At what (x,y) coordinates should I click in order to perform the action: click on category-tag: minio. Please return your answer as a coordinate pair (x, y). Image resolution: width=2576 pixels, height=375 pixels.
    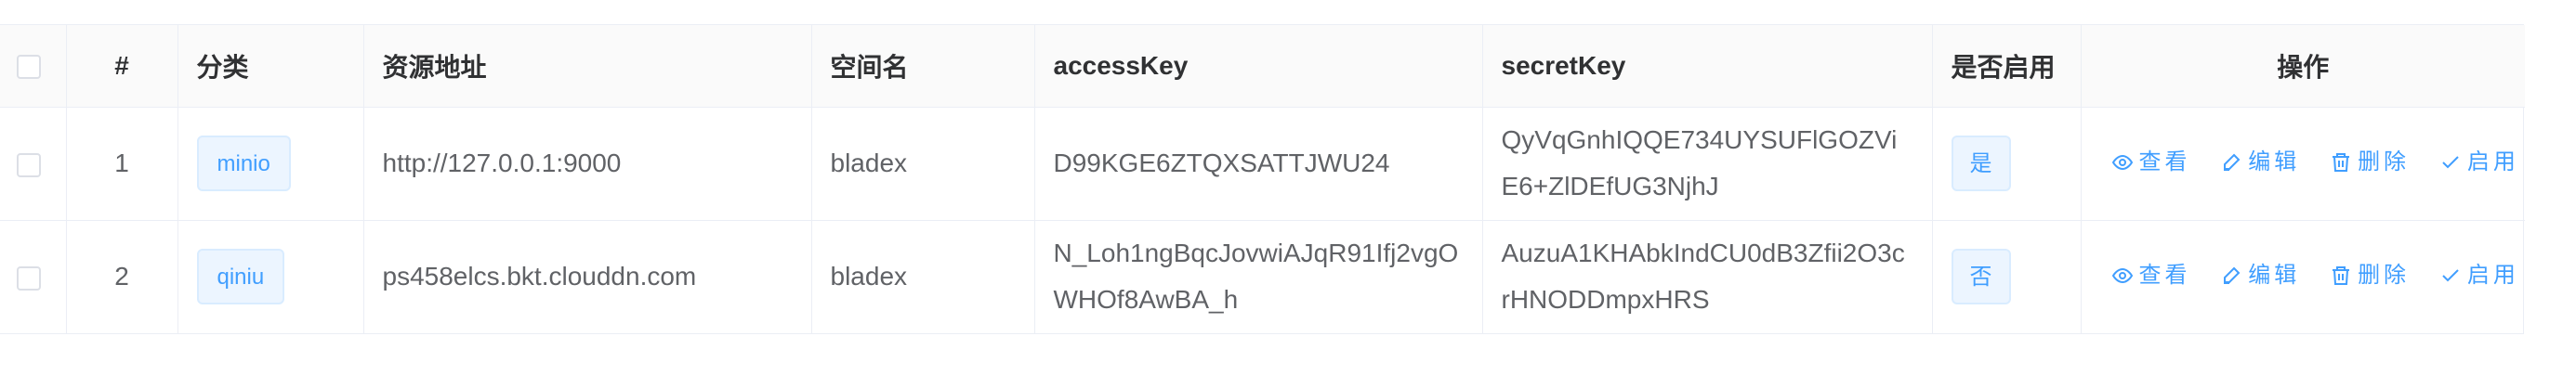
    Looking at the image, I should click on (243, 163).